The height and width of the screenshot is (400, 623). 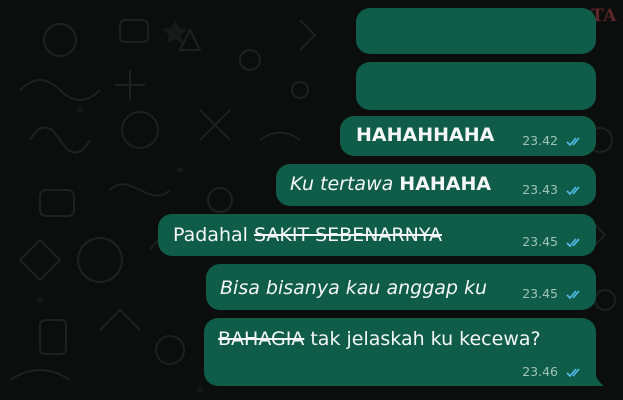 I want to click on message-text-part: SAKIT SEBENARNYA, so click(x=347, y=235).